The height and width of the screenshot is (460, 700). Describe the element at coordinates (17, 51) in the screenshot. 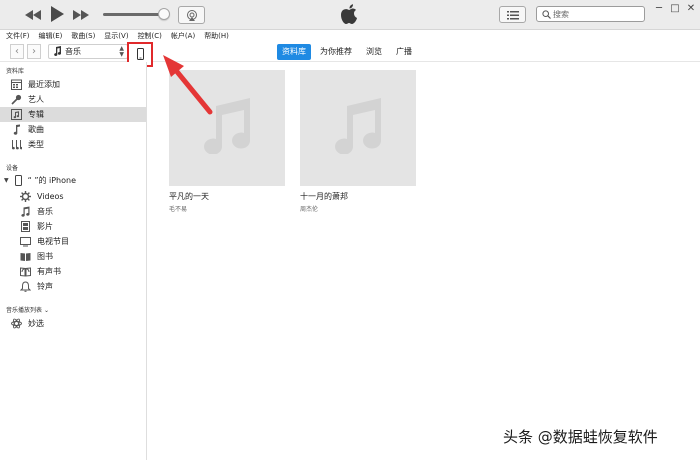

I see `back-button: ‹` at that location.